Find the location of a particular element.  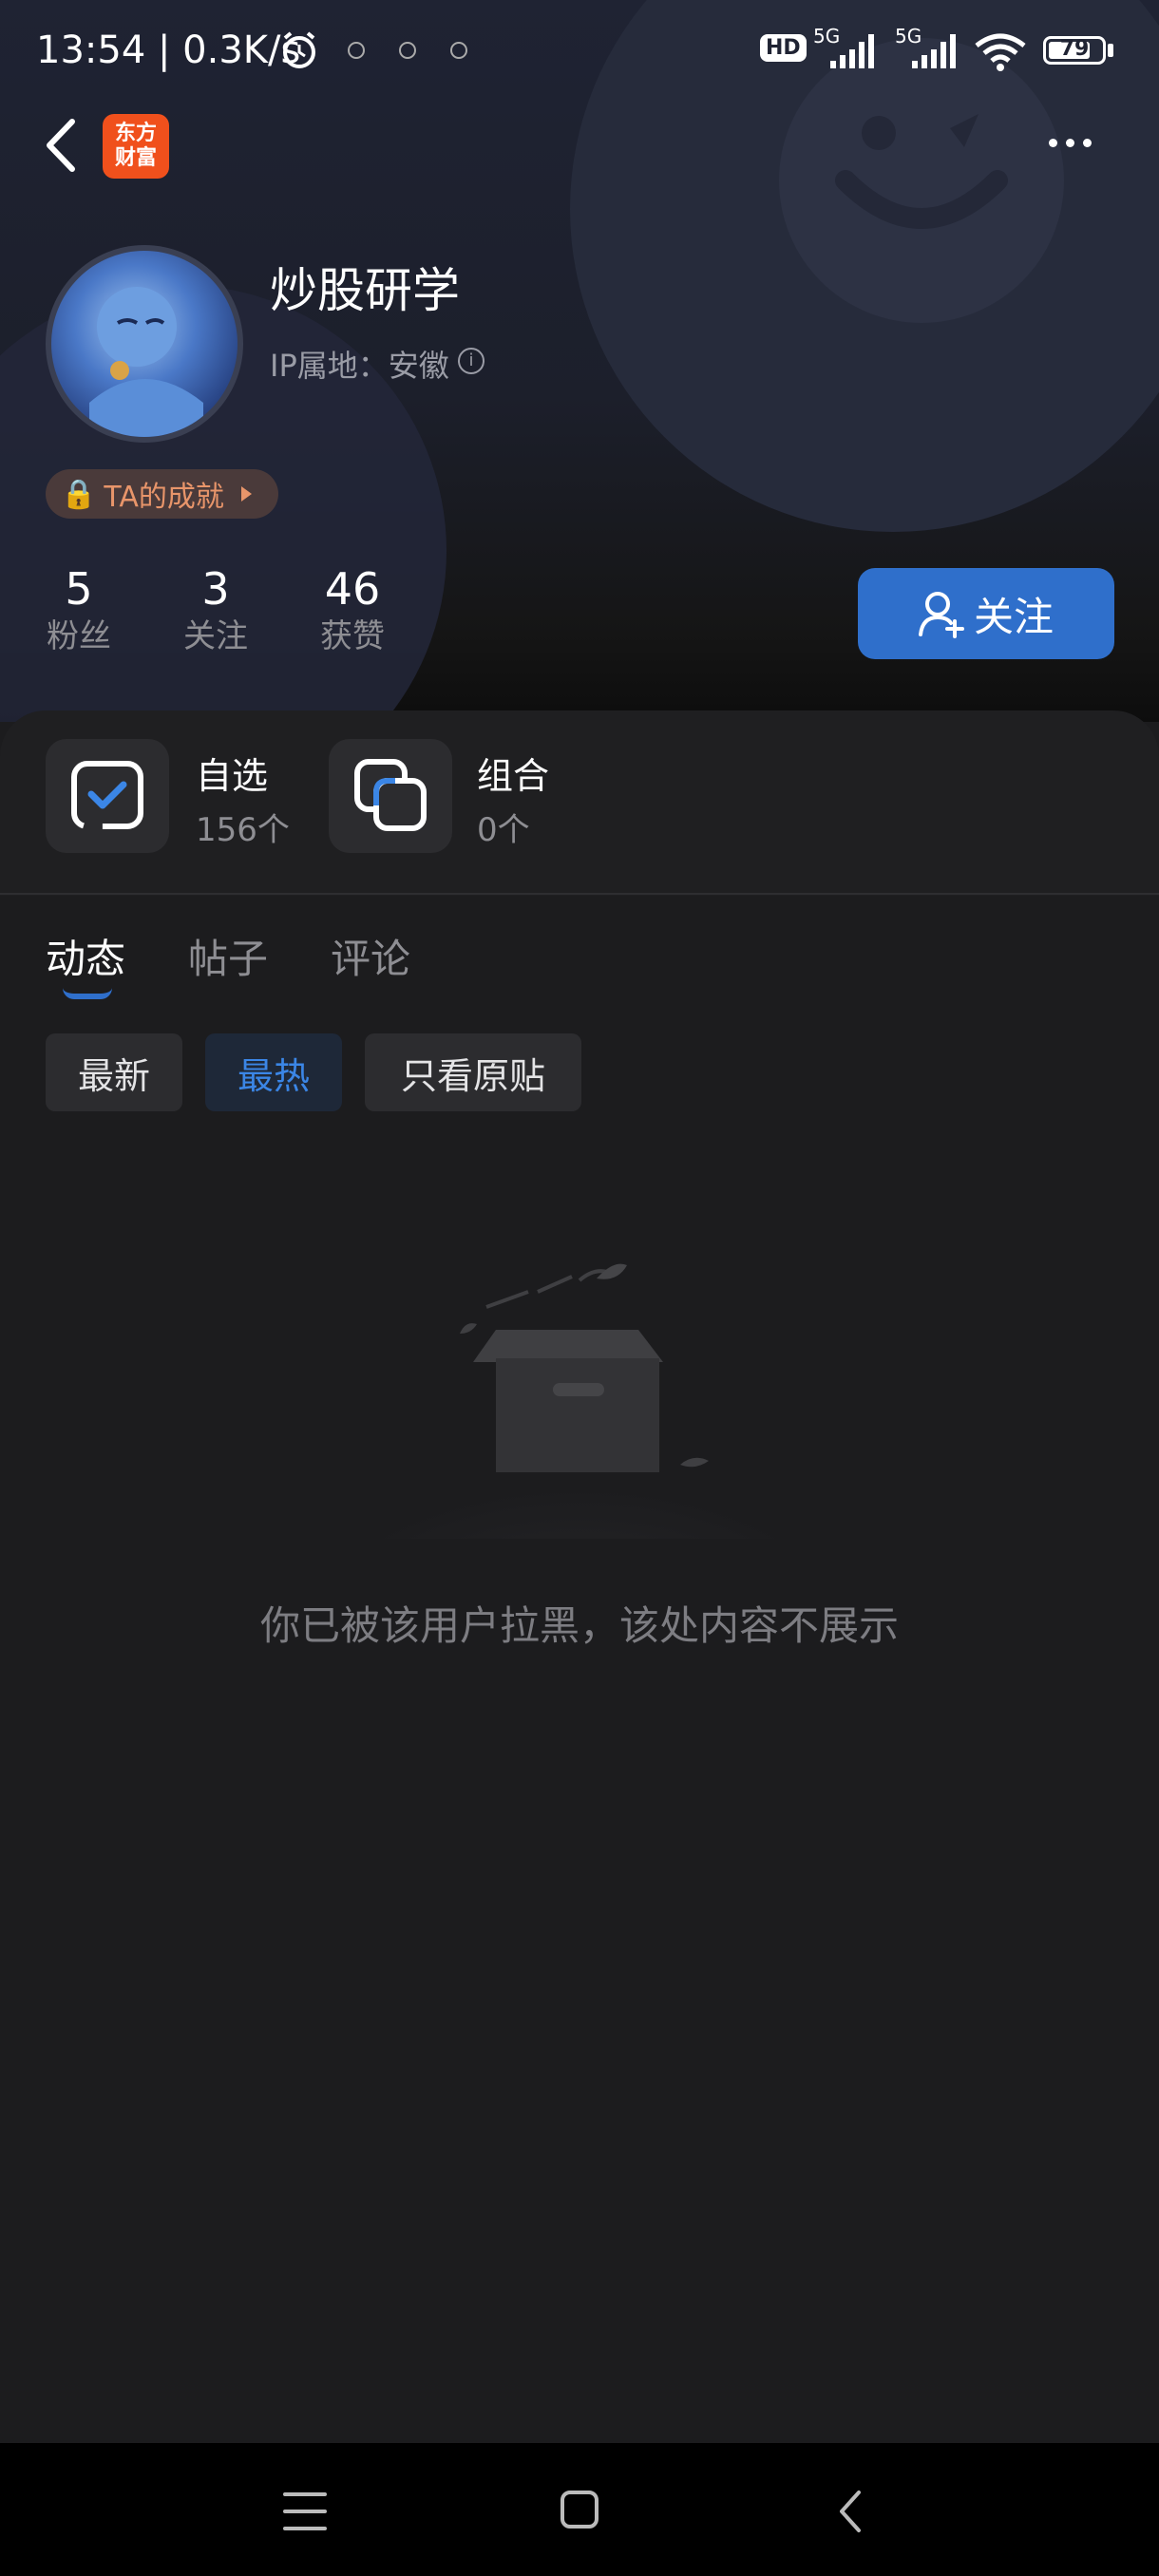

battery-icon: 79 is located at coordinates (1074, 50).